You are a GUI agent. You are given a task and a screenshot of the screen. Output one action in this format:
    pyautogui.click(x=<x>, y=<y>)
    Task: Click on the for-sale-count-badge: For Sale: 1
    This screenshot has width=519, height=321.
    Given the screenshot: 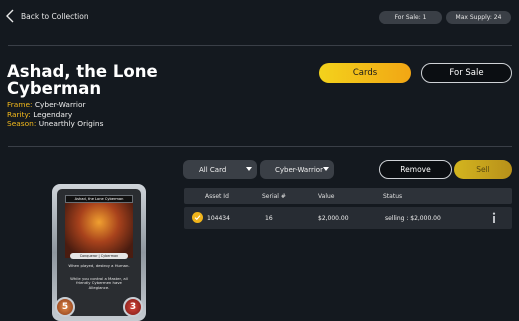 What is the action you would take?
    pyautogui.click(x=410, y=17)
    